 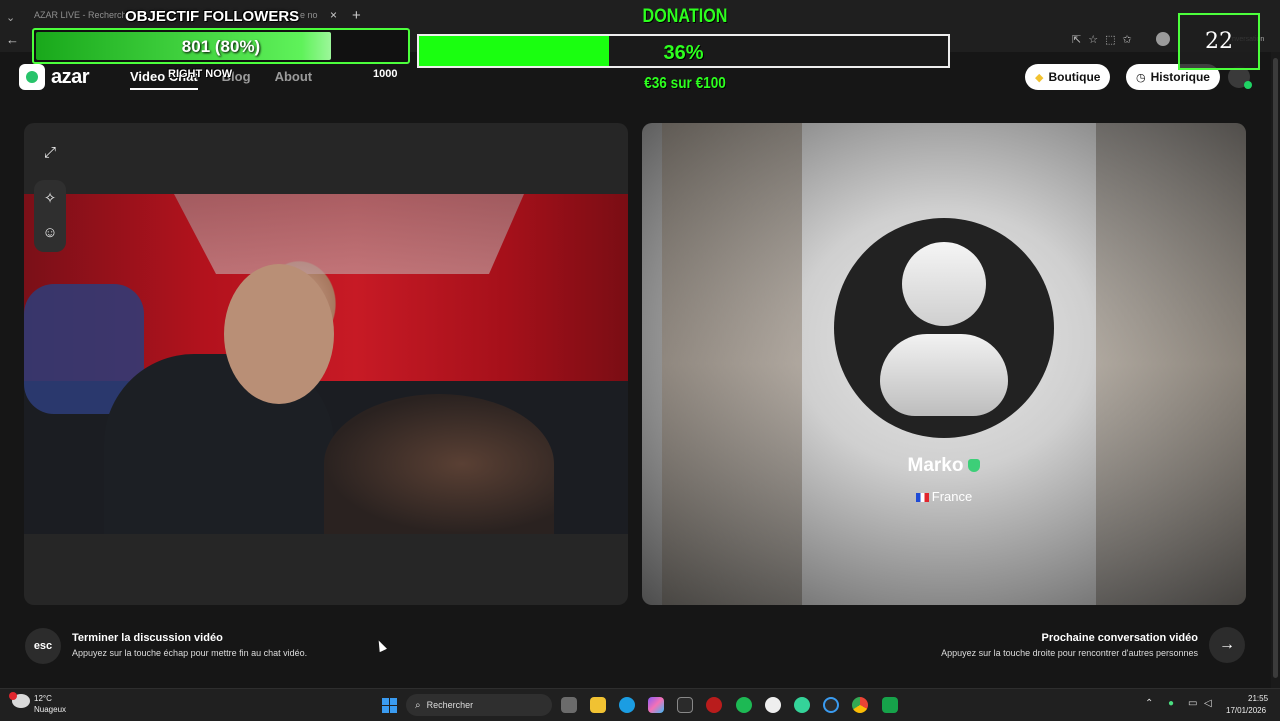 I want to click on camera-ceiling, so click(x=349, y=234).